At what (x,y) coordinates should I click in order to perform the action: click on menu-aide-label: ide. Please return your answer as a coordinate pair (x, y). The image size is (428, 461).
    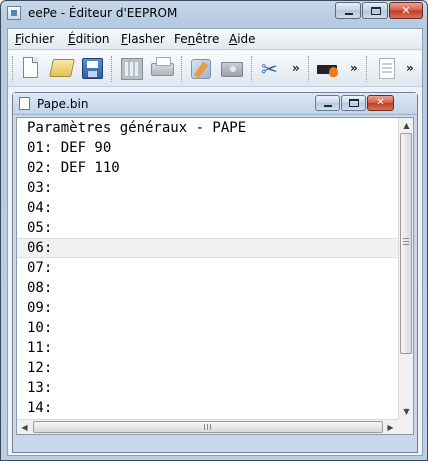
    Looking at the image, I should click on (246, 39).